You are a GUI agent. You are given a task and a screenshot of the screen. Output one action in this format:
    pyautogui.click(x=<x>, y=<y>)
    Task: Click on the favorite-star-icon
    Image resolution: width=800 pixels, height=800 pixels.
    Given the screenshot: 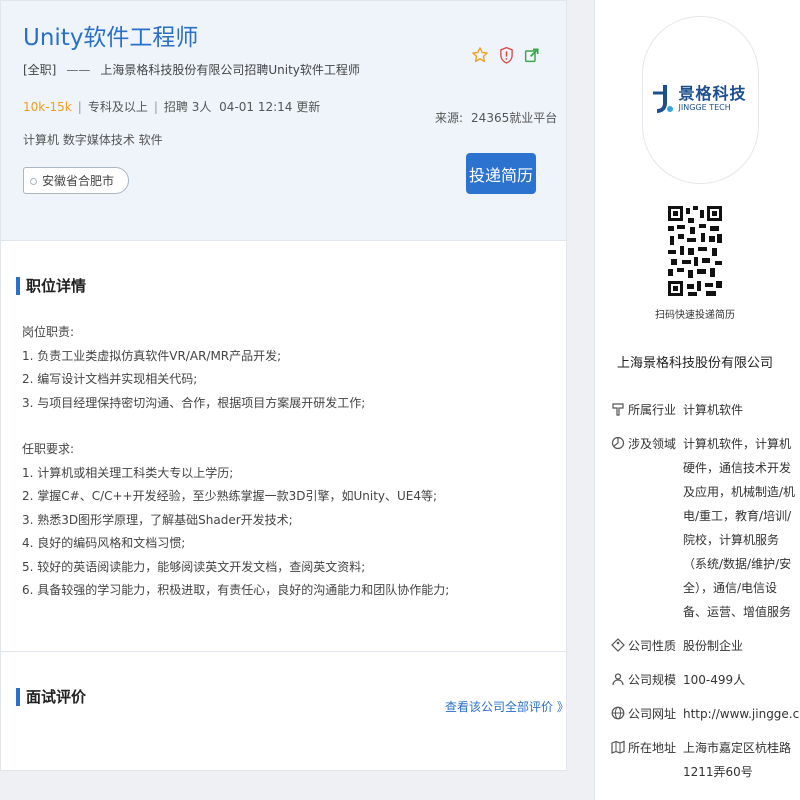 What is the action you would take?
    pyautogui.click(x=480, y=55)
    